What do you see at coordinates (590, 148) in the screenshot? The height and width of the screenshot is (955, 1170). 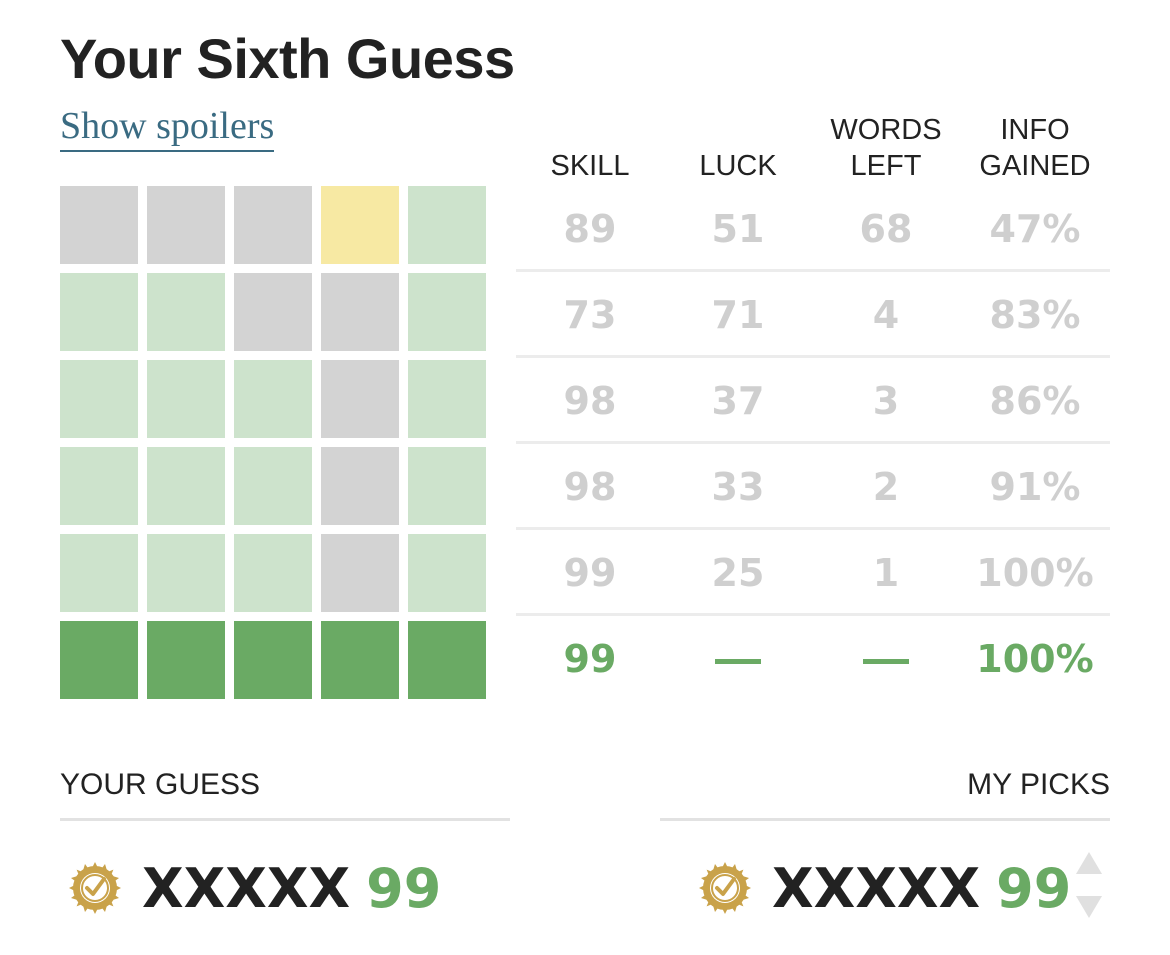 I see `header-skill: SKILL` at bounding box center [590, 148].